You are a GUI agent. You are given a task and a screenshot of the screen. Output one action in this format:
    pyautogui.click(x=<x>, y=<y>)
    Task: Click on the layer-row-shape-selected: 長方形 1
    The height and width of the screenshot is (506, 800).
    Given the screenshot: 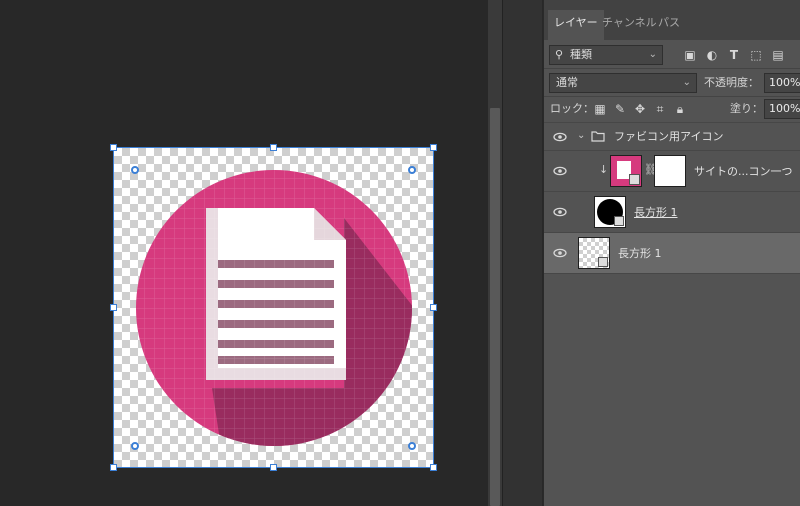 What is the action you would take?
    pyautogui.click(x=672, y=252)
    